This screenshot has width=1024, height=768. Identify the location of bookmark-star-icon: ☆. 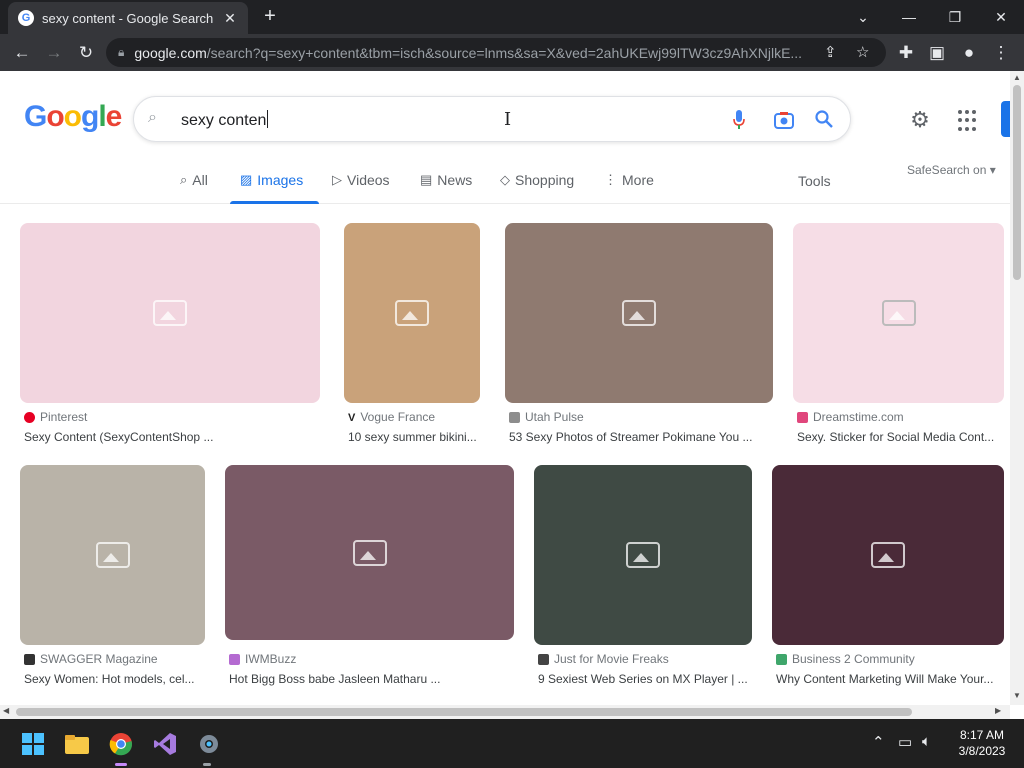
(862, 52).